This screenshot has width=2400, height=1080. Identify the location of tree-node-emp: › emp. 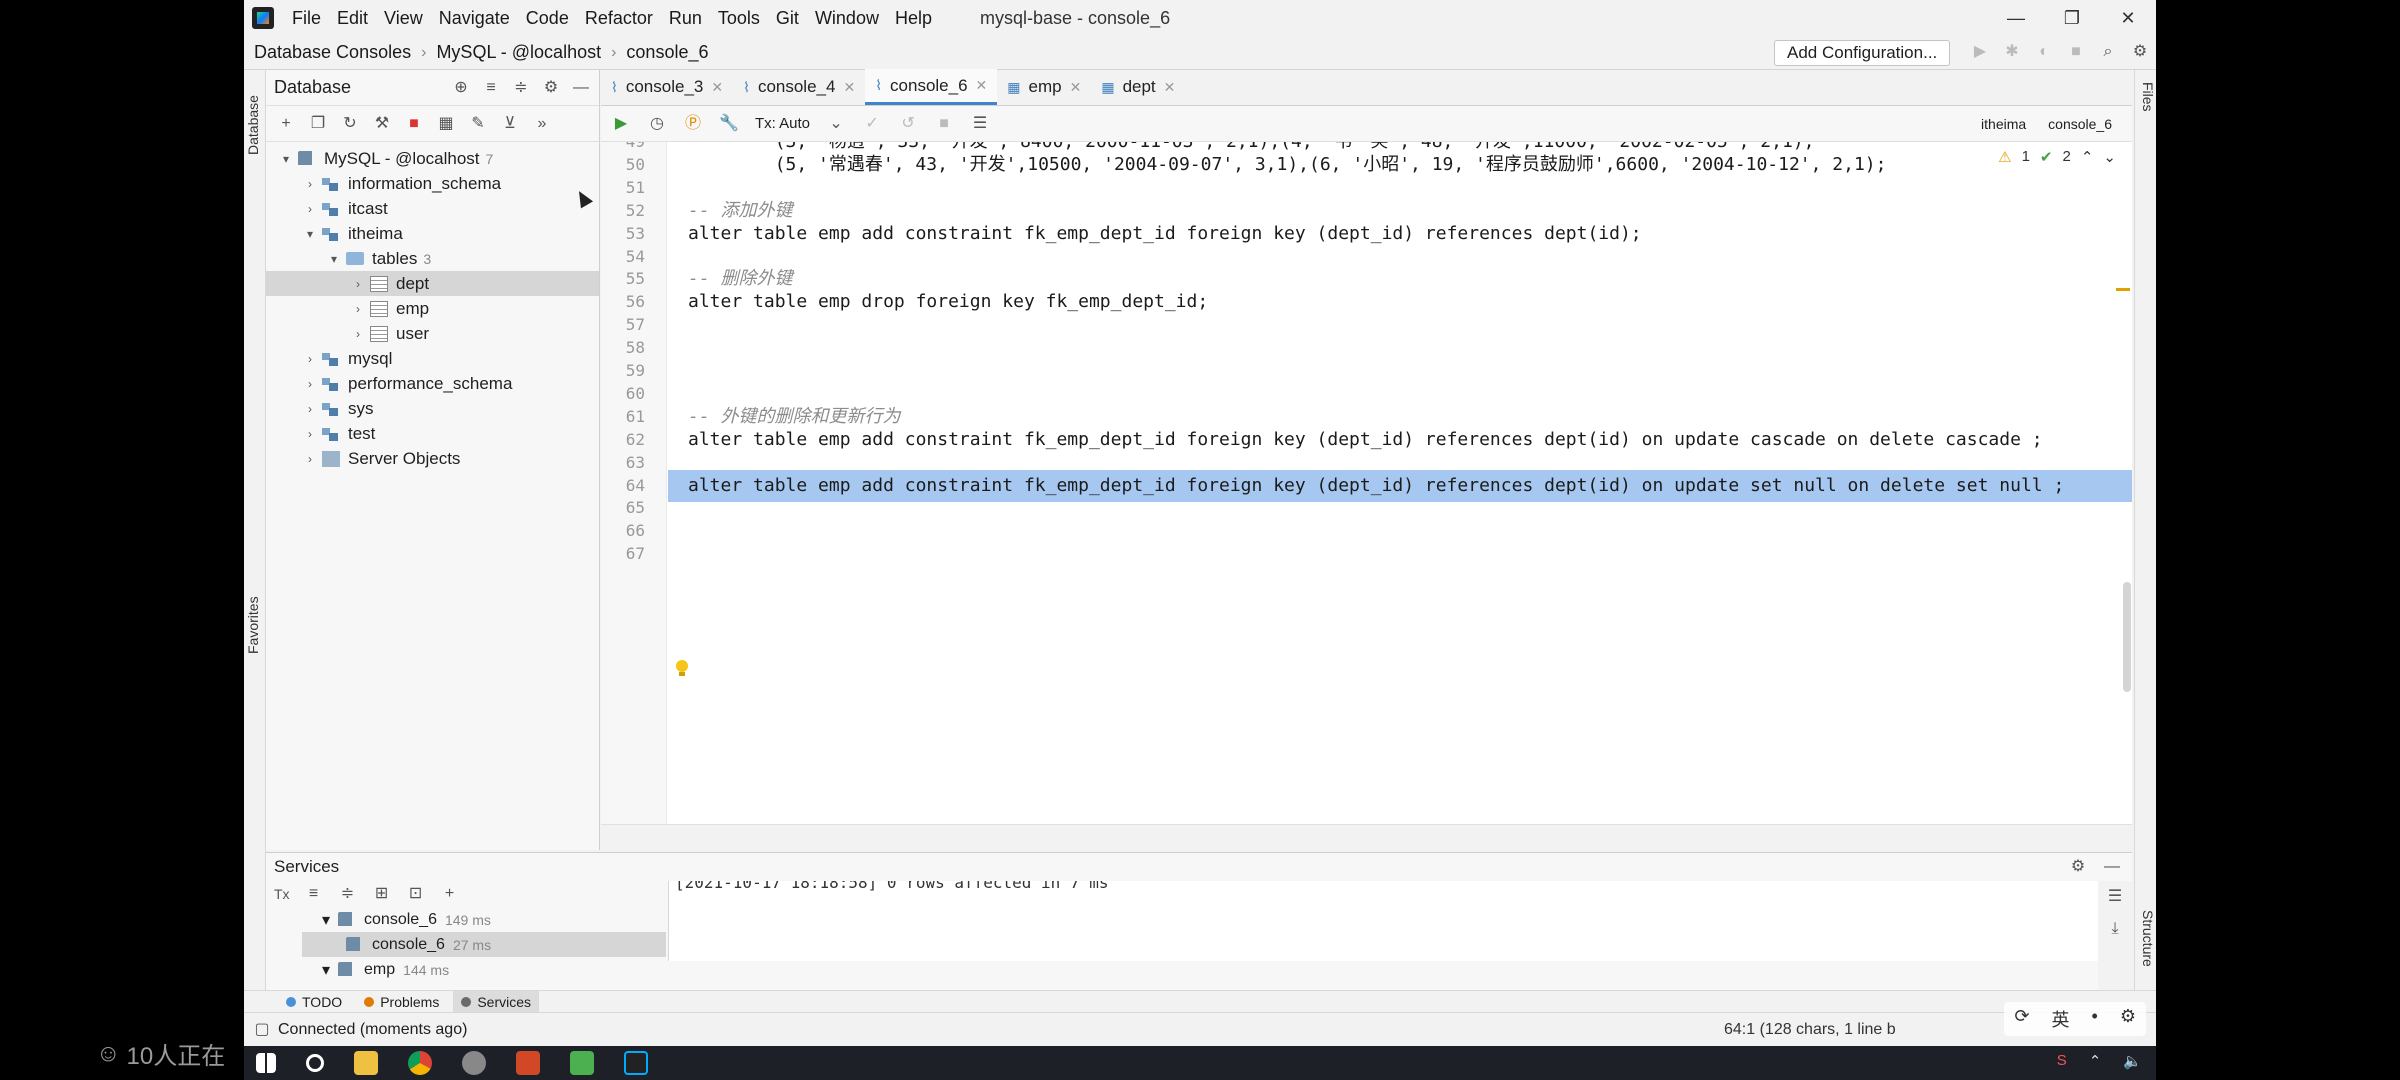
(432, 308).